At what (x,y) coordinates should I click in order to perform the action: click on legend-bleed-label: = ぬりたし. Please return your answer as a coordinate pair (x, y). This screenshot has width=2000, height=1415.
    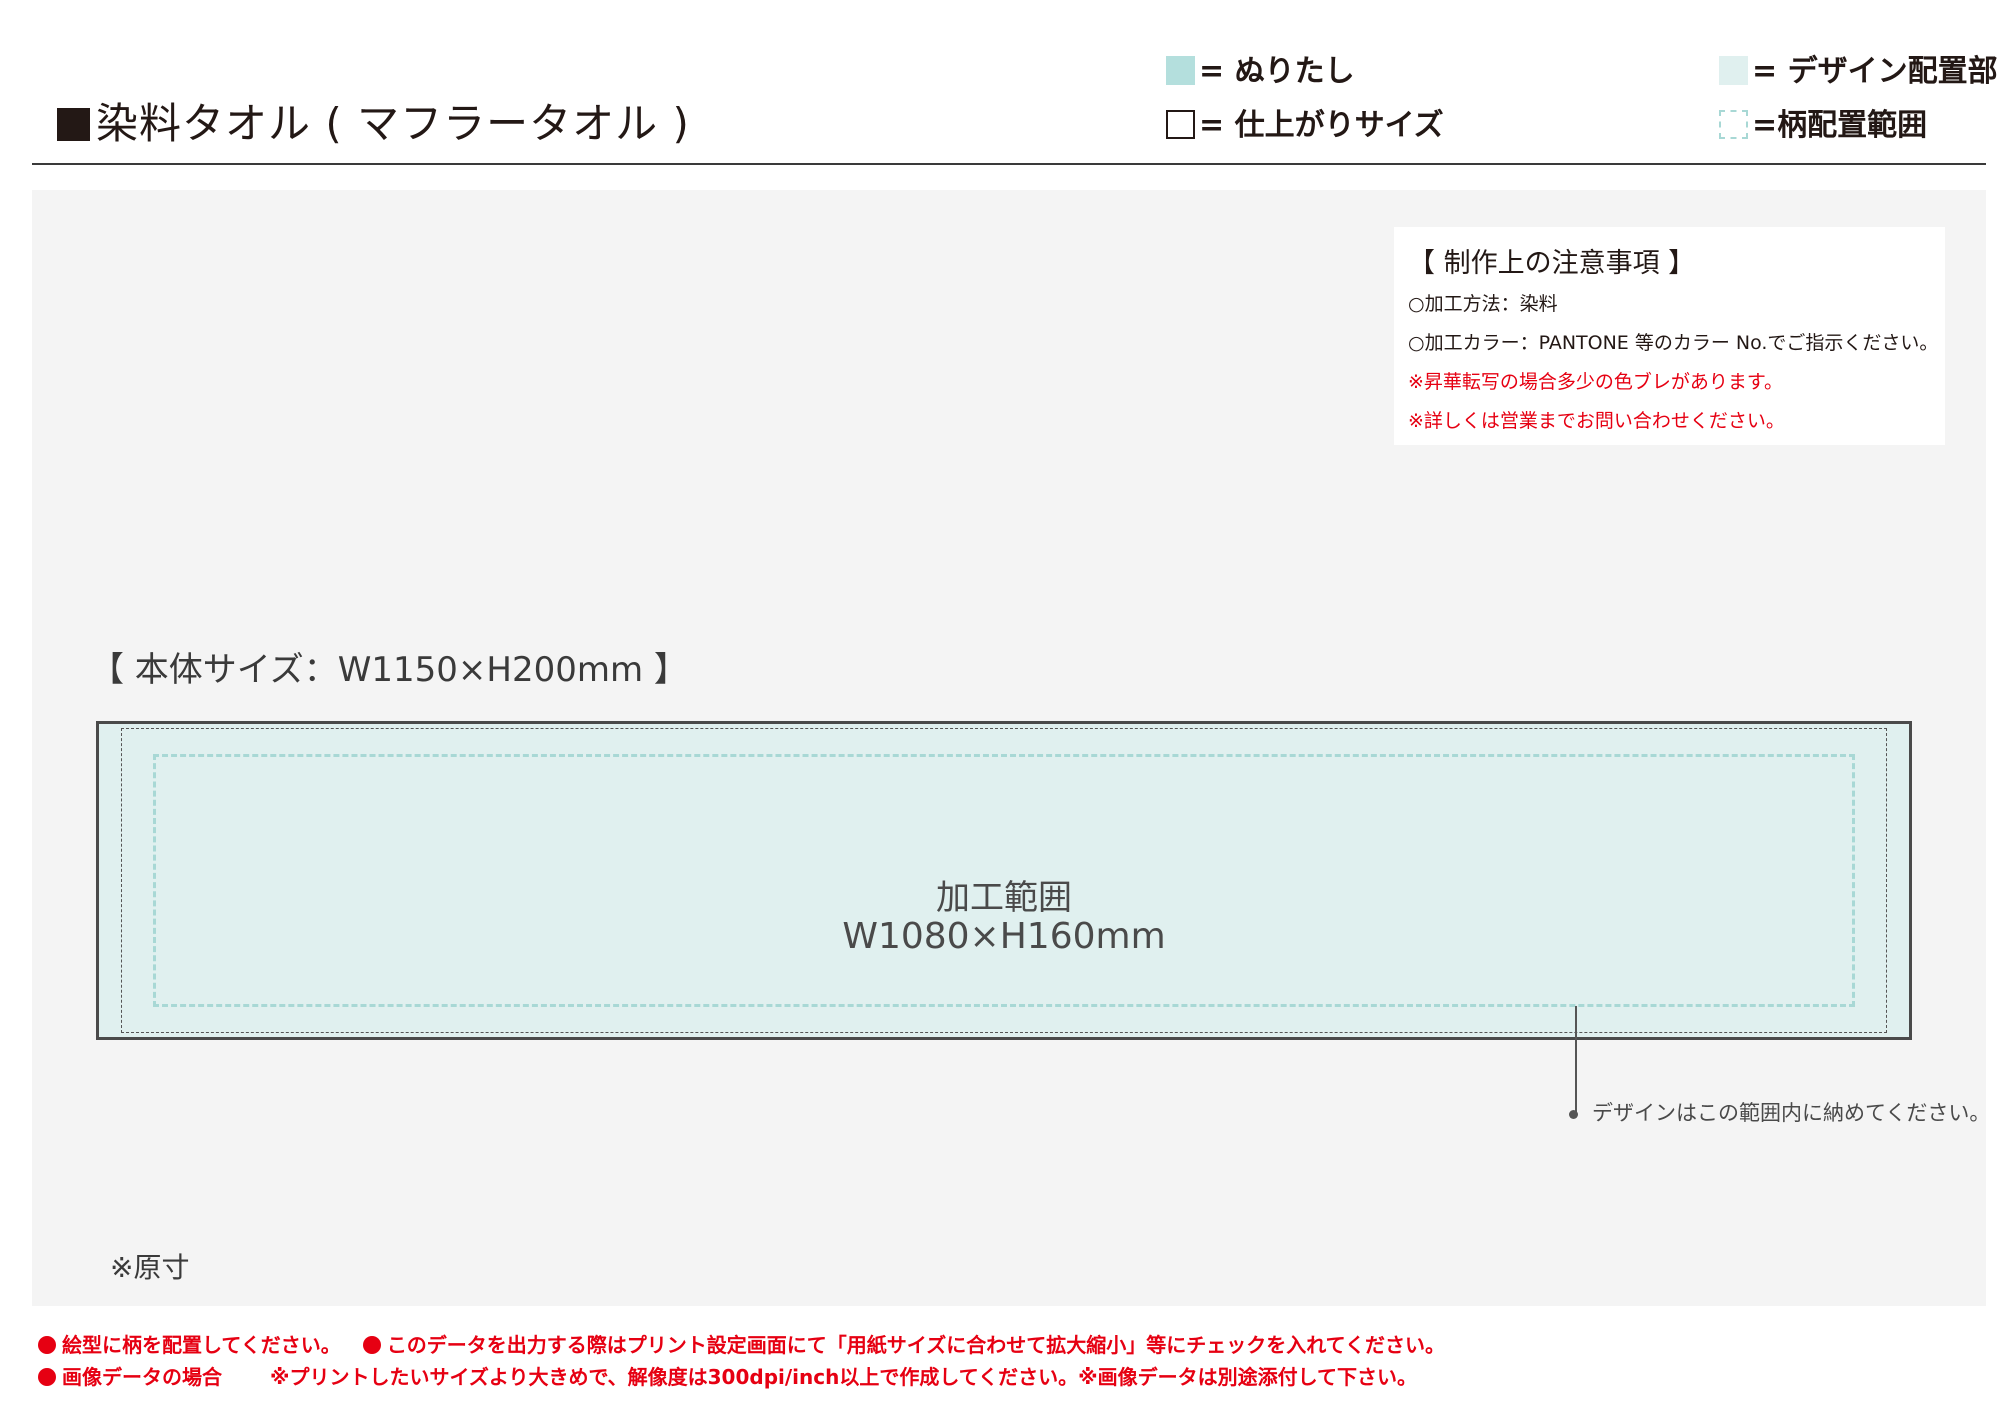
    Looking at the image, I should click on (1277, 71).